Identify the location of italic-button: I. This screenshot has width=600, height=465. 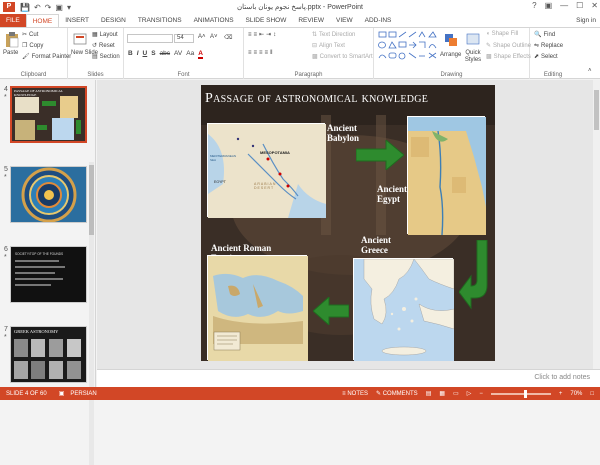
(138, 54).